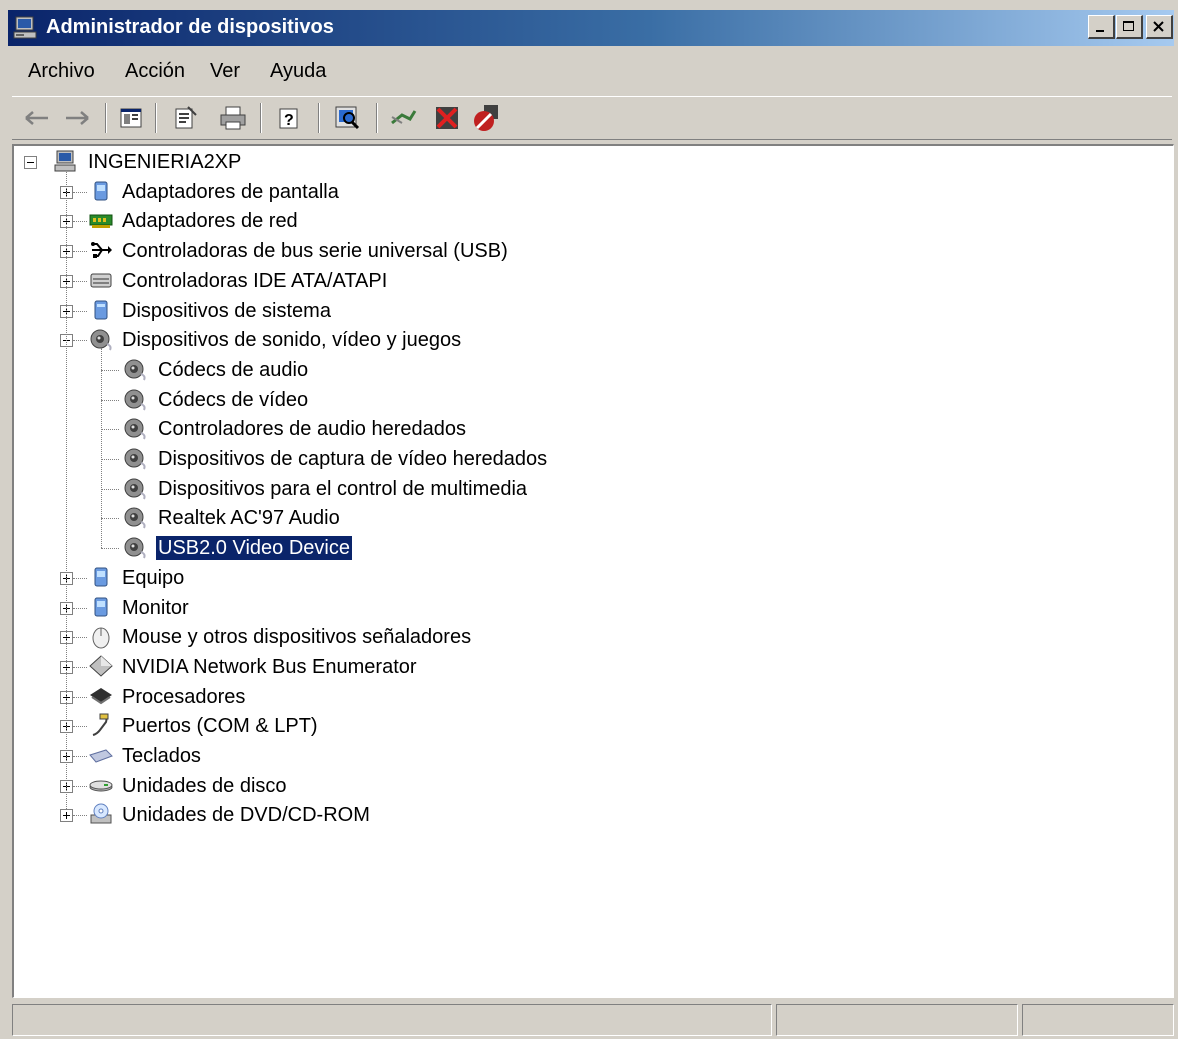 Image resolution: width=1178 pixels, height=1039 pixels. What do you see at coordinates (131, 118) in the screenshot?
I see `show-hide-tree-icon` at bounding box center [131, 118].